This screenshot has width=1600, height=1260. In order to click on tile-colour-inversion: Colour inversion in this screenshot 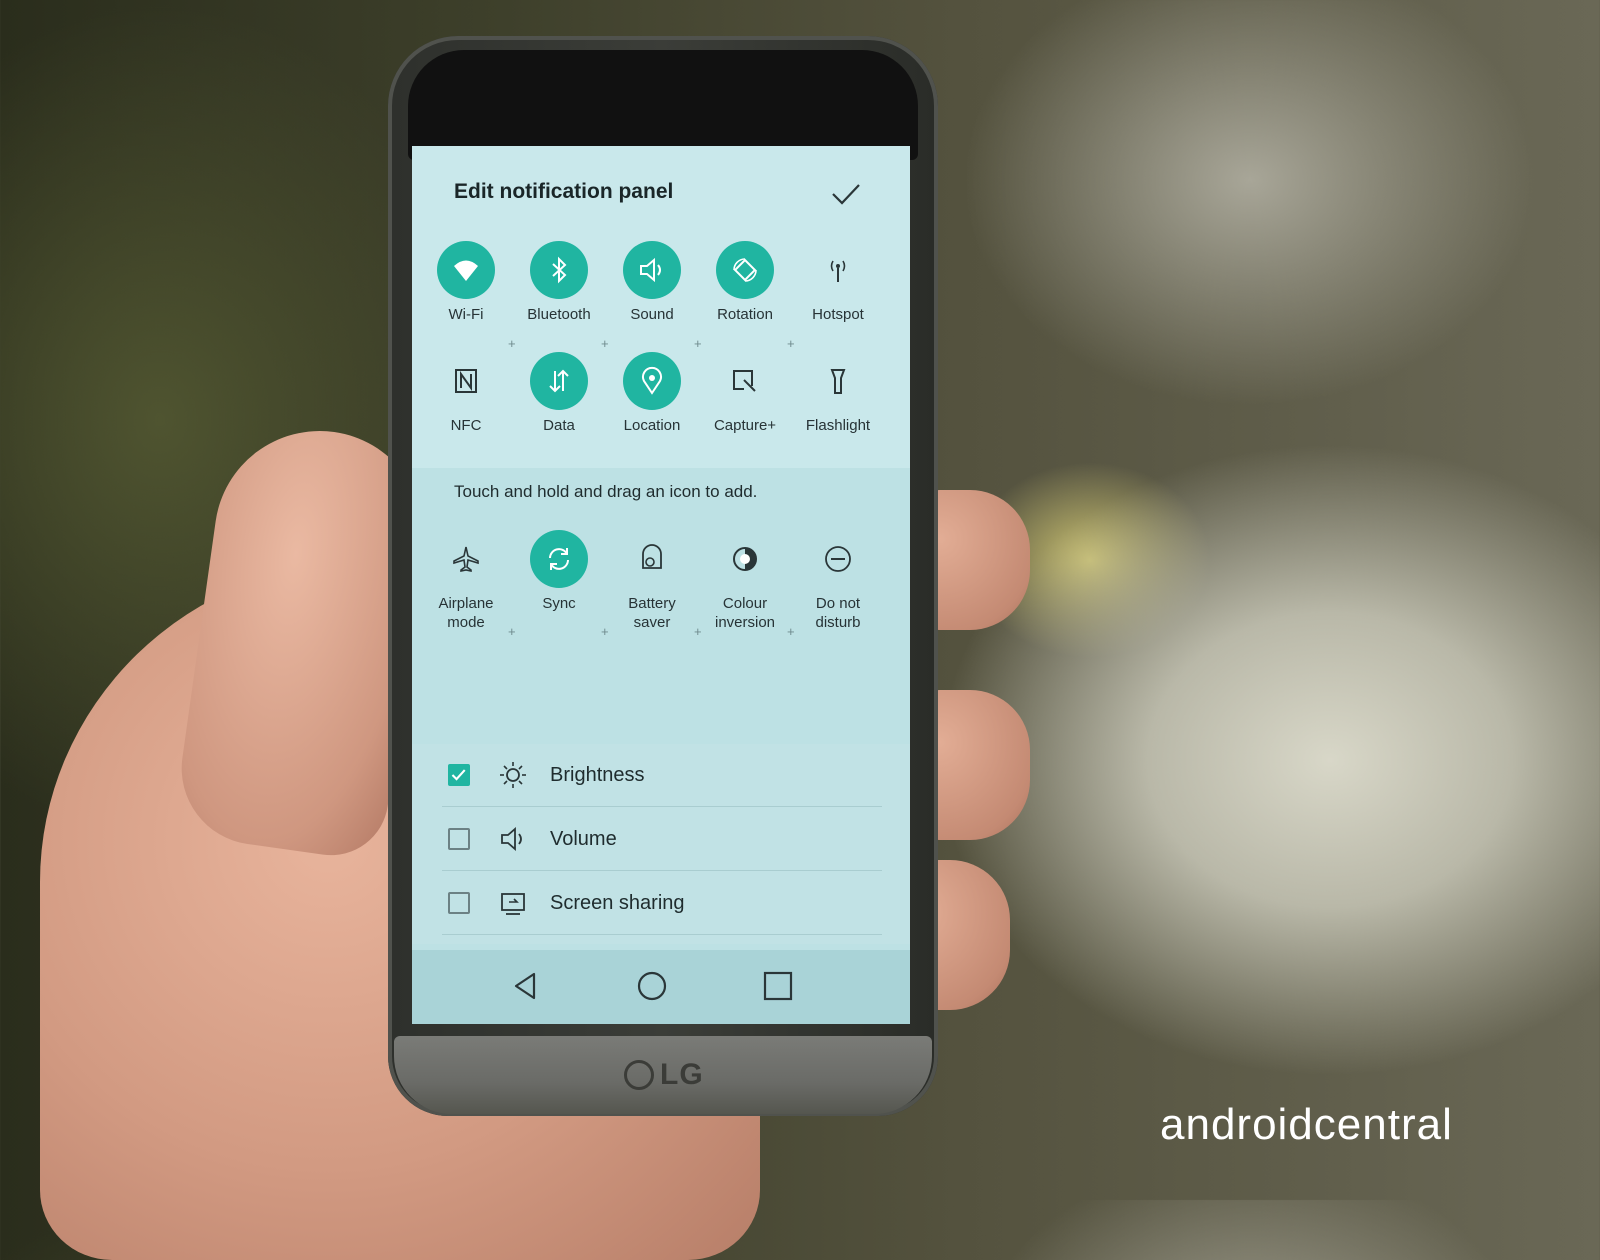, I will do `click(745, 581)`.